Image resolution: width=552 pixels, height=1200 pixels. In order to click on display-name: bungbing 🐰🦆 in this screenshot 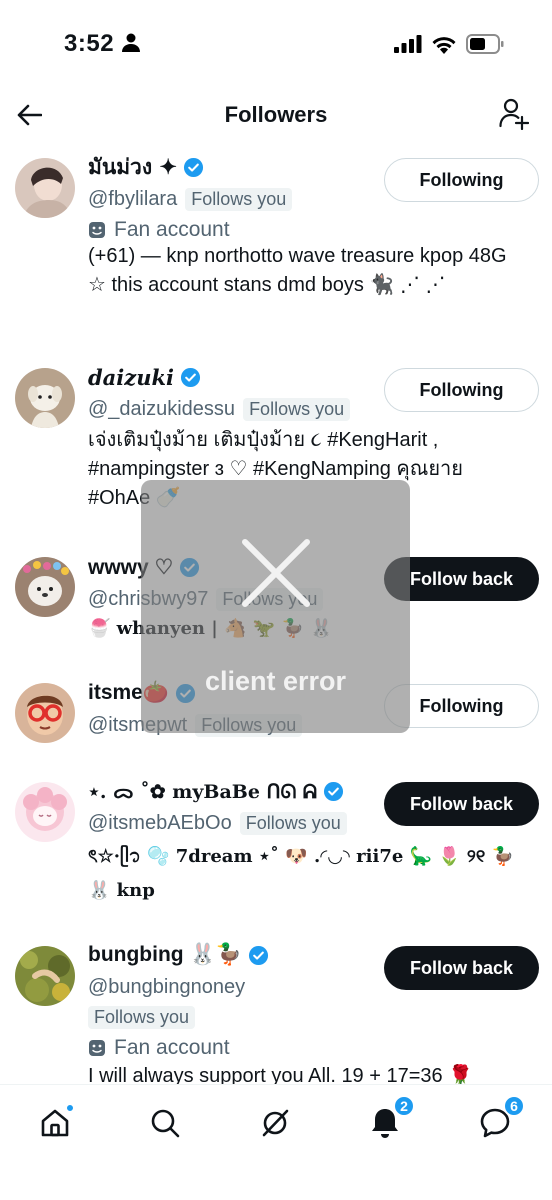, I will do `click(165, 954)`.